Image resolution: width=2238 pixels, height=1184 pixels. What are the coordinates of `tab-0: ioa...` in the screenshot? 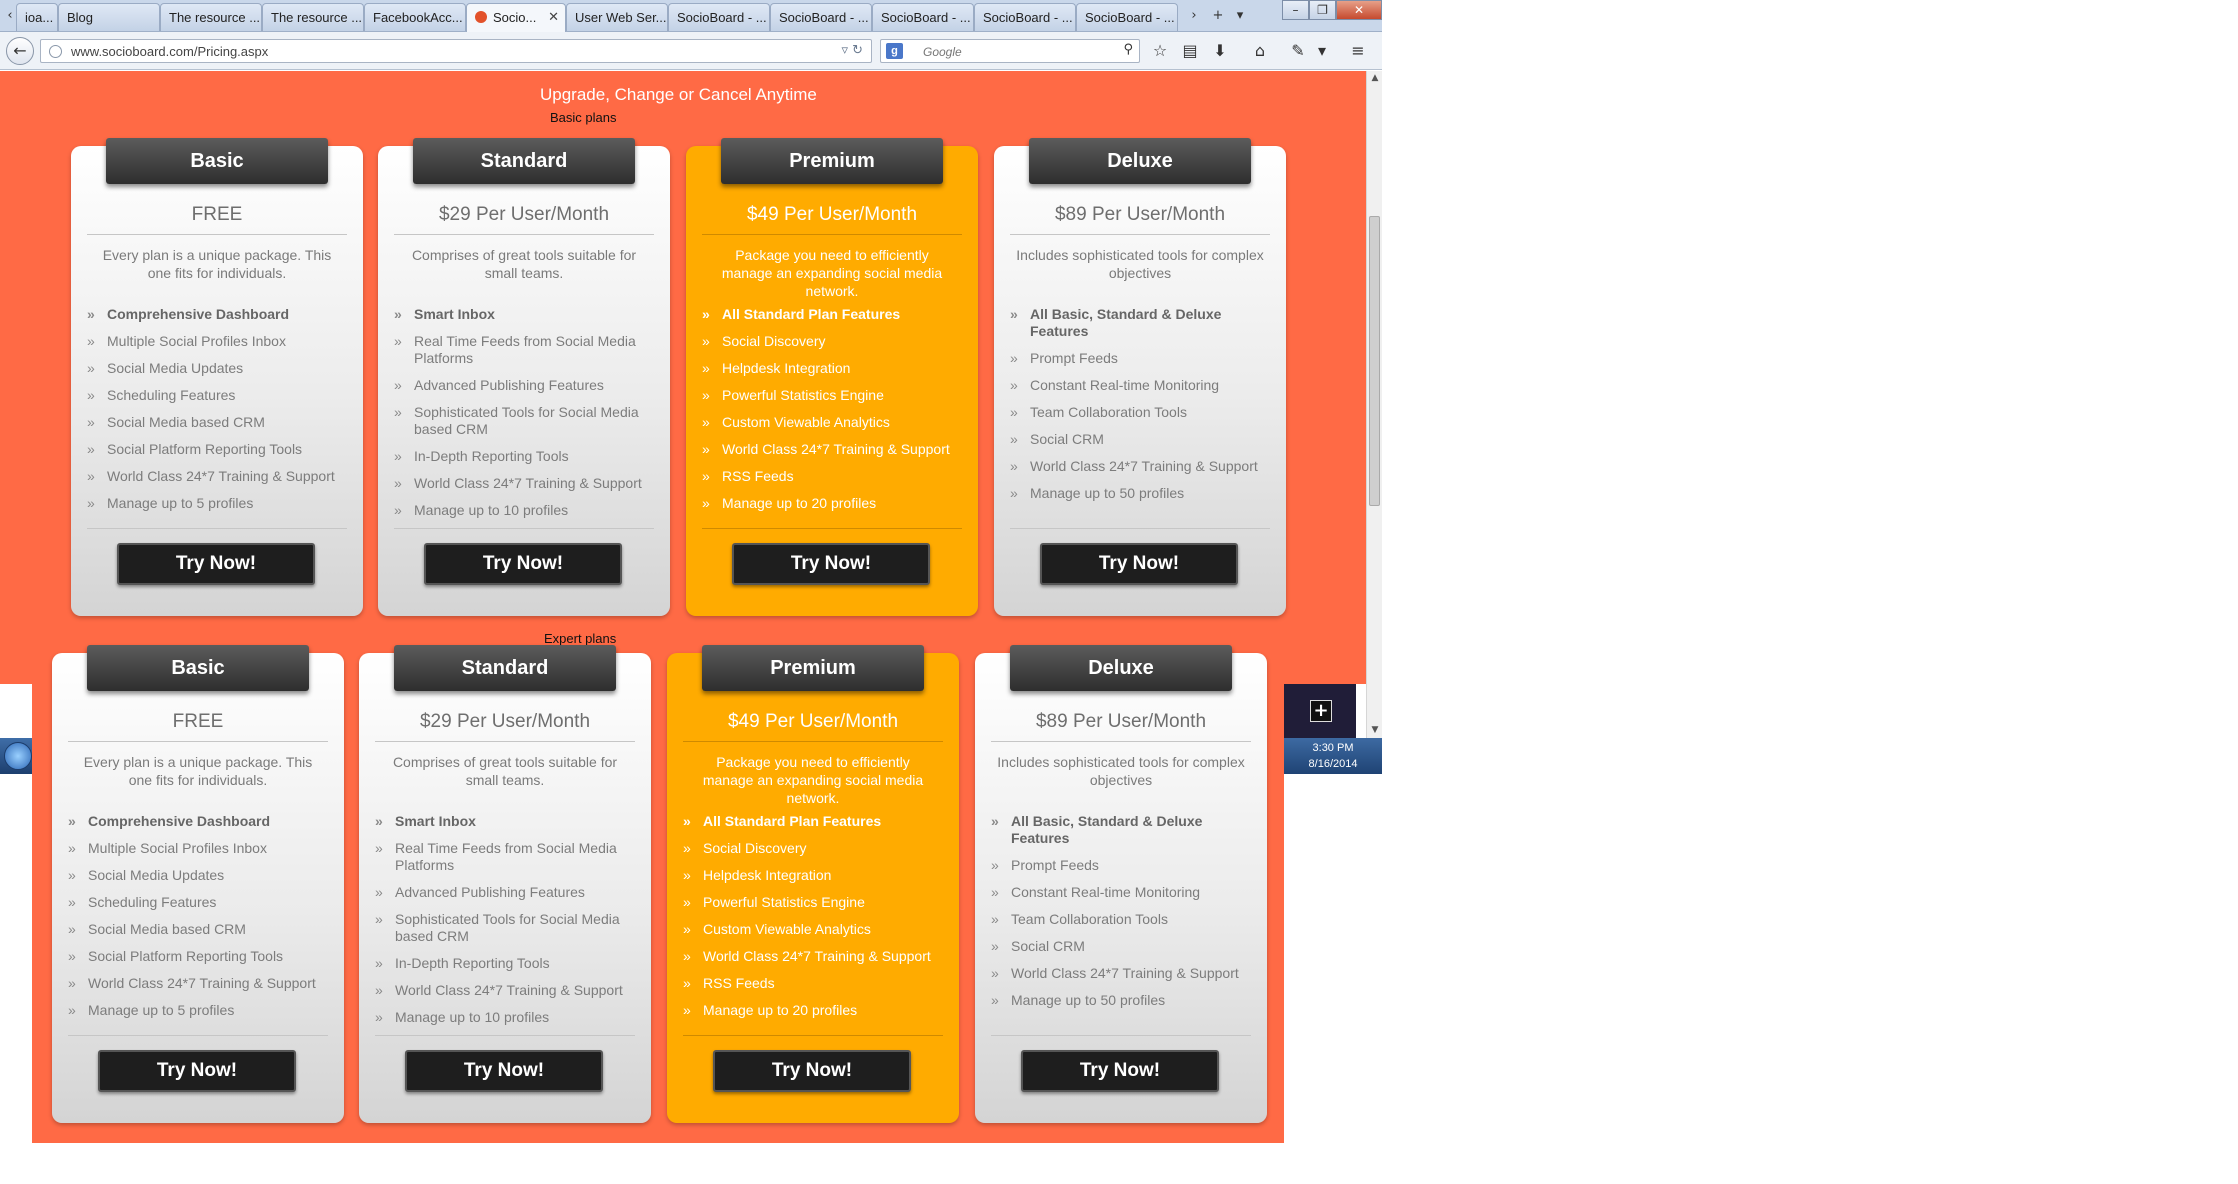 It's located at (37, 17).